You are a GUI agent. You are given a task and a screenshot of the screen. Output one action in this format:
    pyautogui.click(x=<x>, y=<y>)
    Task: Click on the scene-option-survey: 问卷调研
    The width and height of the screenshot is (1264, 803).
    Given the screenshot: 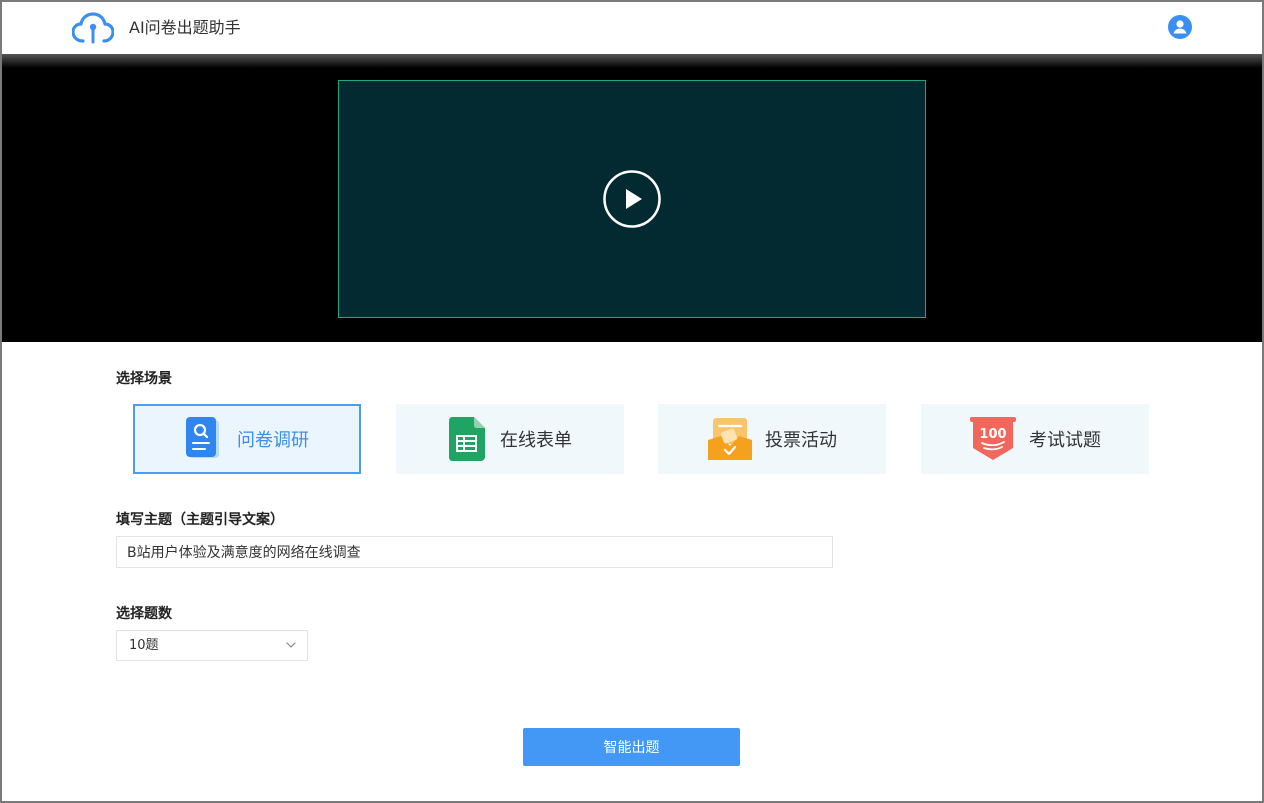 What is the action you would take?
    pyautogui.click(x=247, y=439)
    